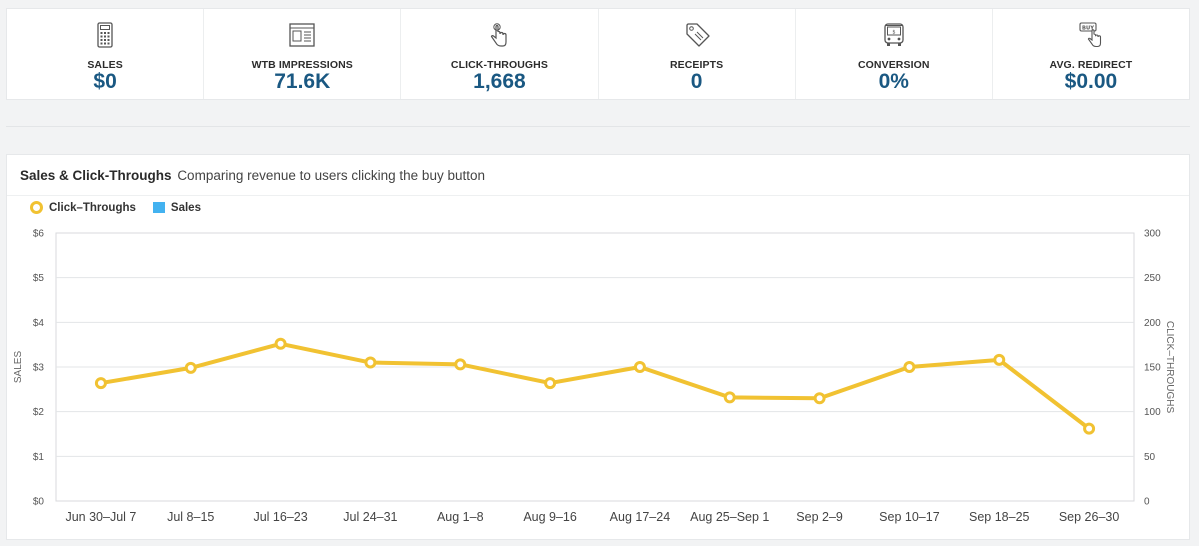 The height and width of the screenshot is (546, 1199). What do you see at coordinates (105, 35) in the screenshot?
I see `calculator-icon` at bounding box center [105, 35].